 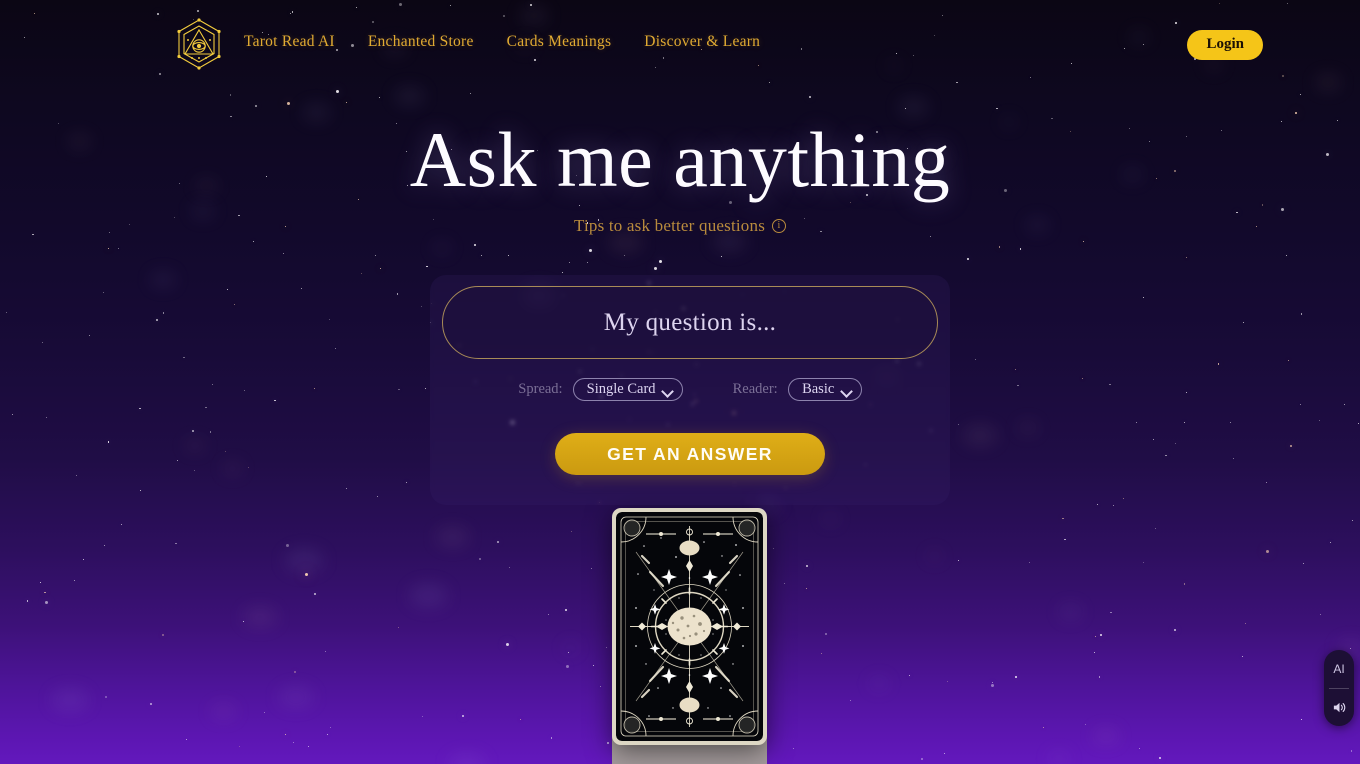 I want to click on reader-select: Basic, so click(x=824, y=389).